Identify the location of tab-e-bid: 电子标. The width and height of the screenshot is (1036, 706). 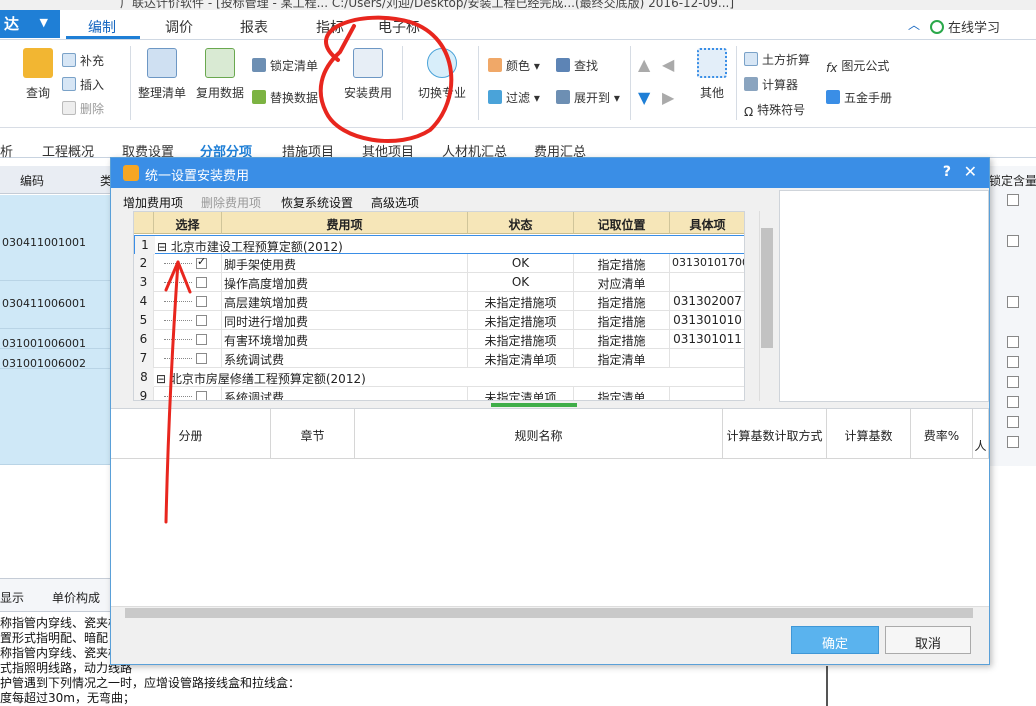
(399, 27).